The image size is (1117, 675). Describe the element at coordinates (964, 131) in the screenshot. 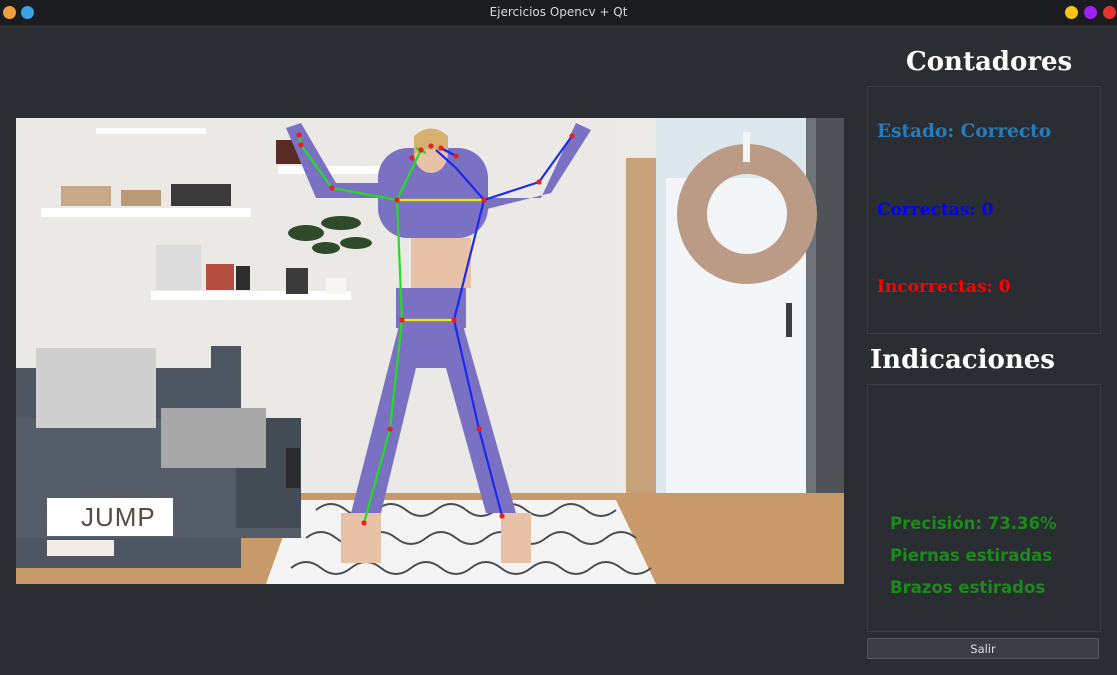

I see `status-label: Estado: Correcto` at that location.